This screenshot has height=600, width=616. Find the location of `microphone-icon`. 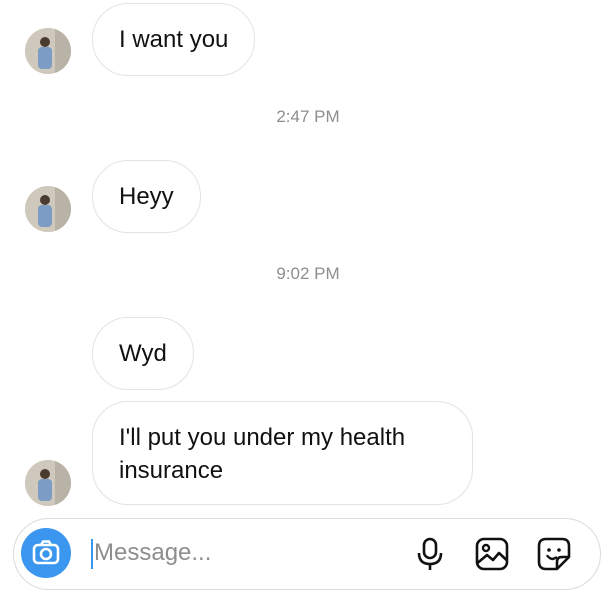

microphone-icon is located at coordinates (430, 553).